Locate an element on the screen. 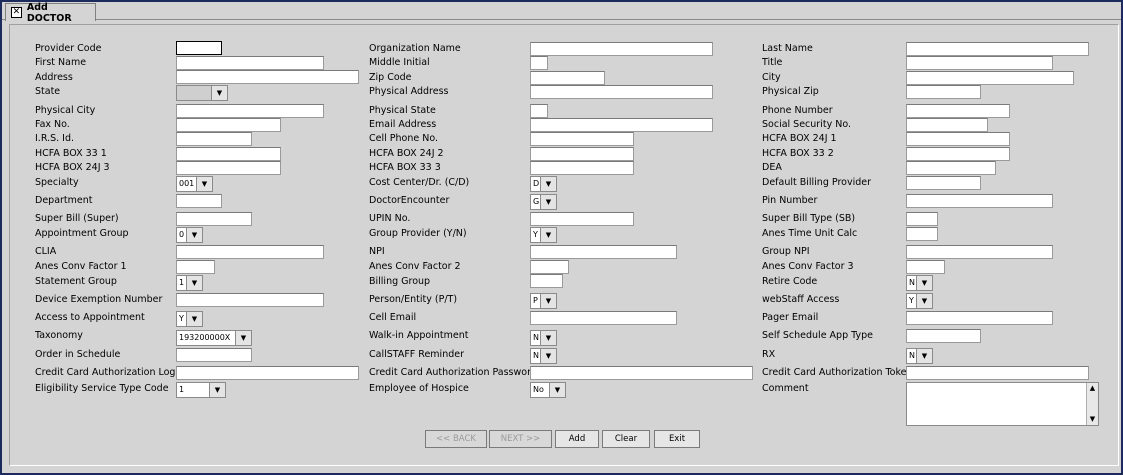  walk-in-select: N ▼ is located at coordinates (543, 338).